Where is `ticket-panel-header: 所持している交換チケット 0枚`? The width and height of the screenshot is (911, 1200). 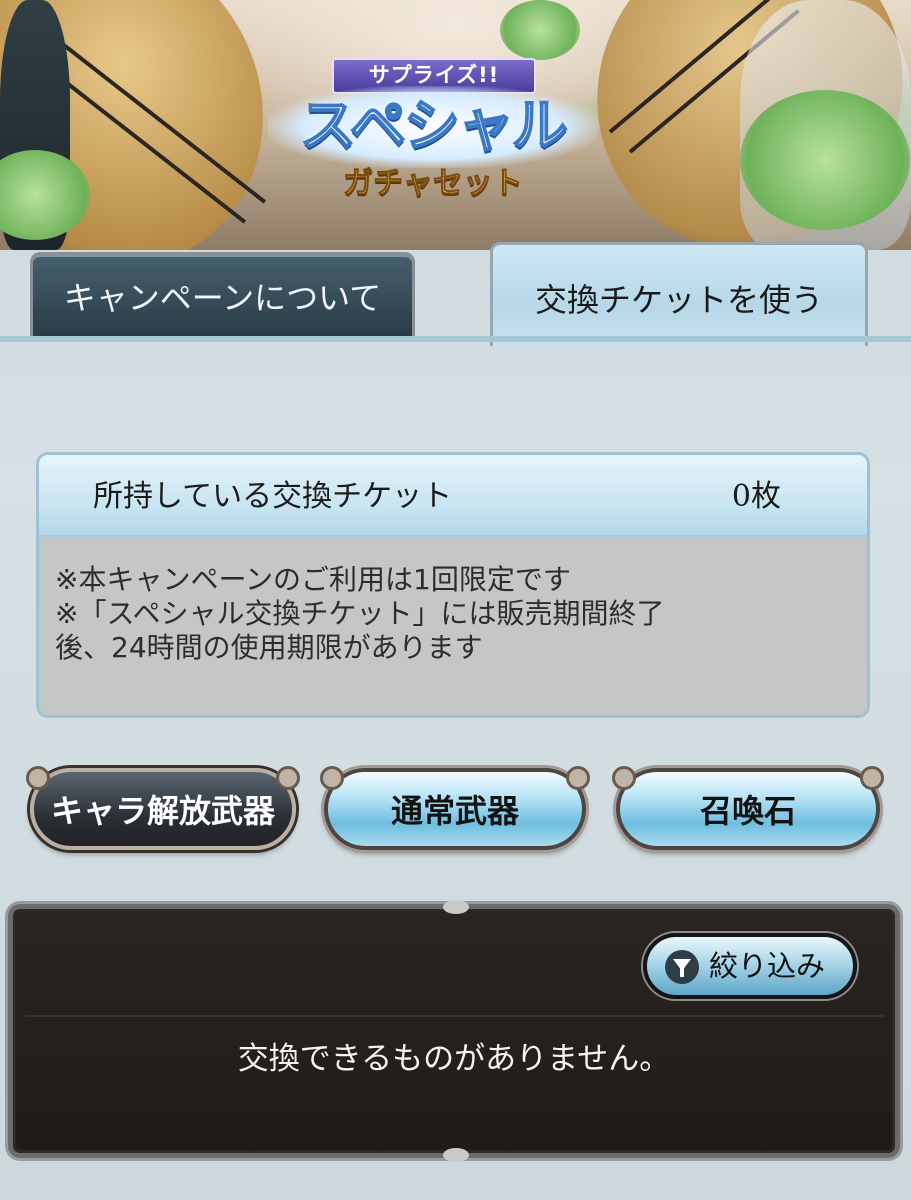 ticket-panel-header: 所持している交換チケット 0枚 is located at coordinates (453, 496).